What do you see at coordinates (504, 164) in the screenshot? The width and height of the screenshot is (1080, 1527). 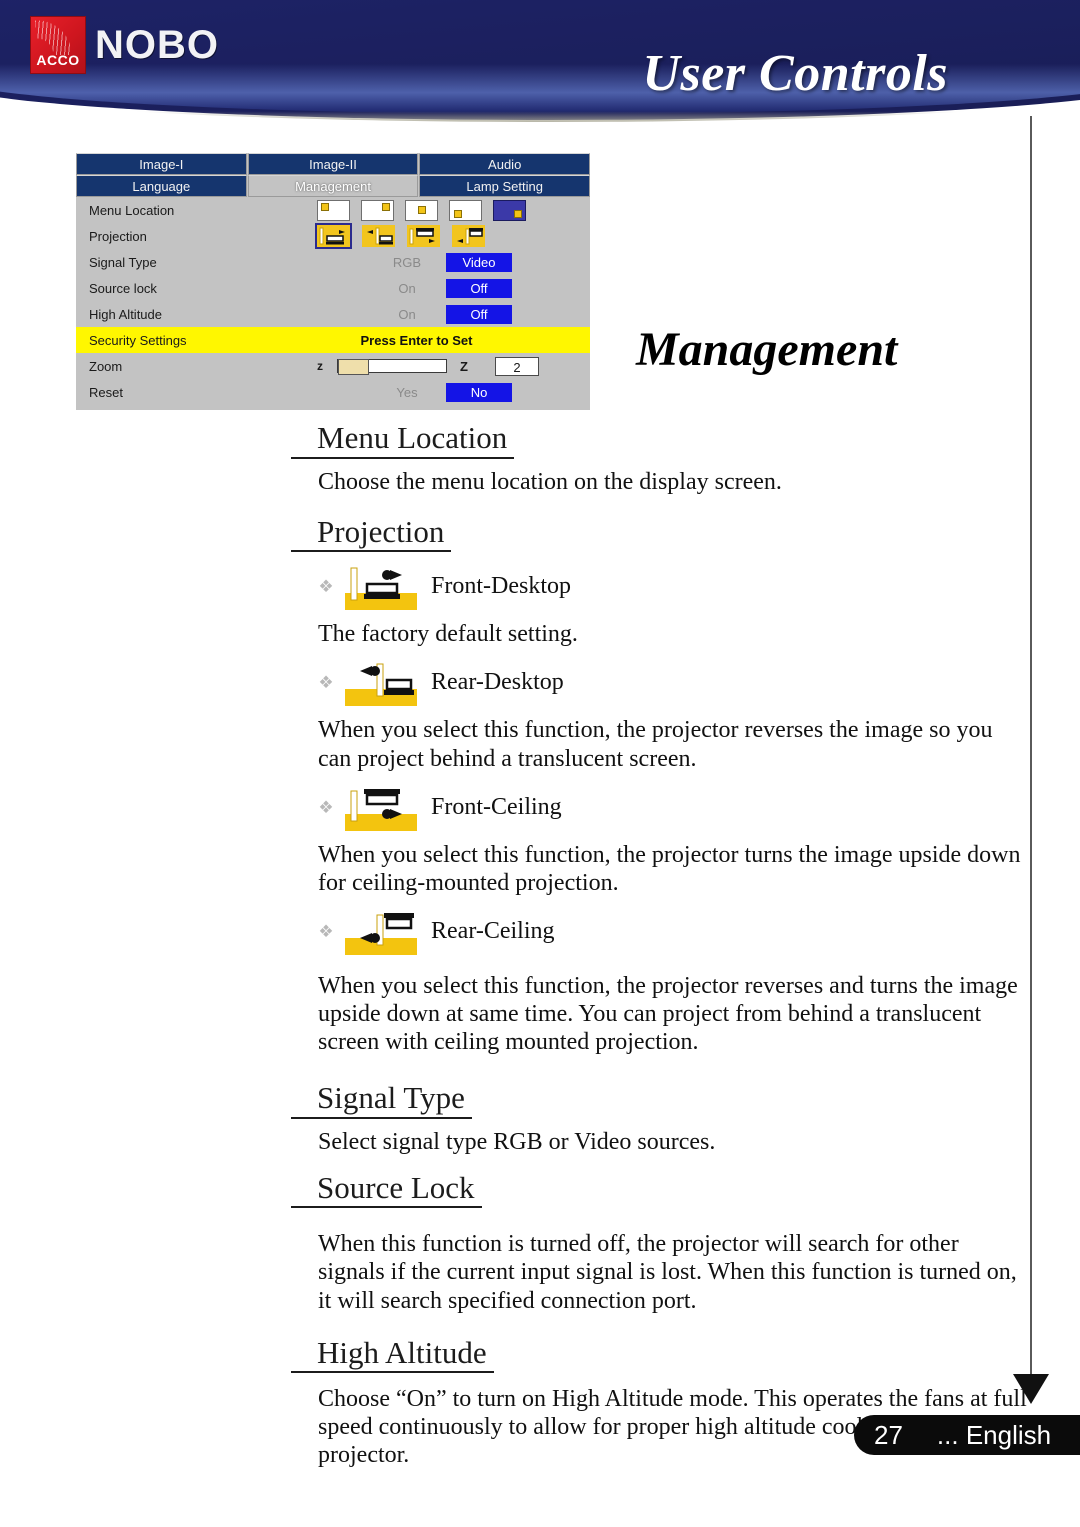 I see `tab-audio: Audio` at bounding box center [504, 164].